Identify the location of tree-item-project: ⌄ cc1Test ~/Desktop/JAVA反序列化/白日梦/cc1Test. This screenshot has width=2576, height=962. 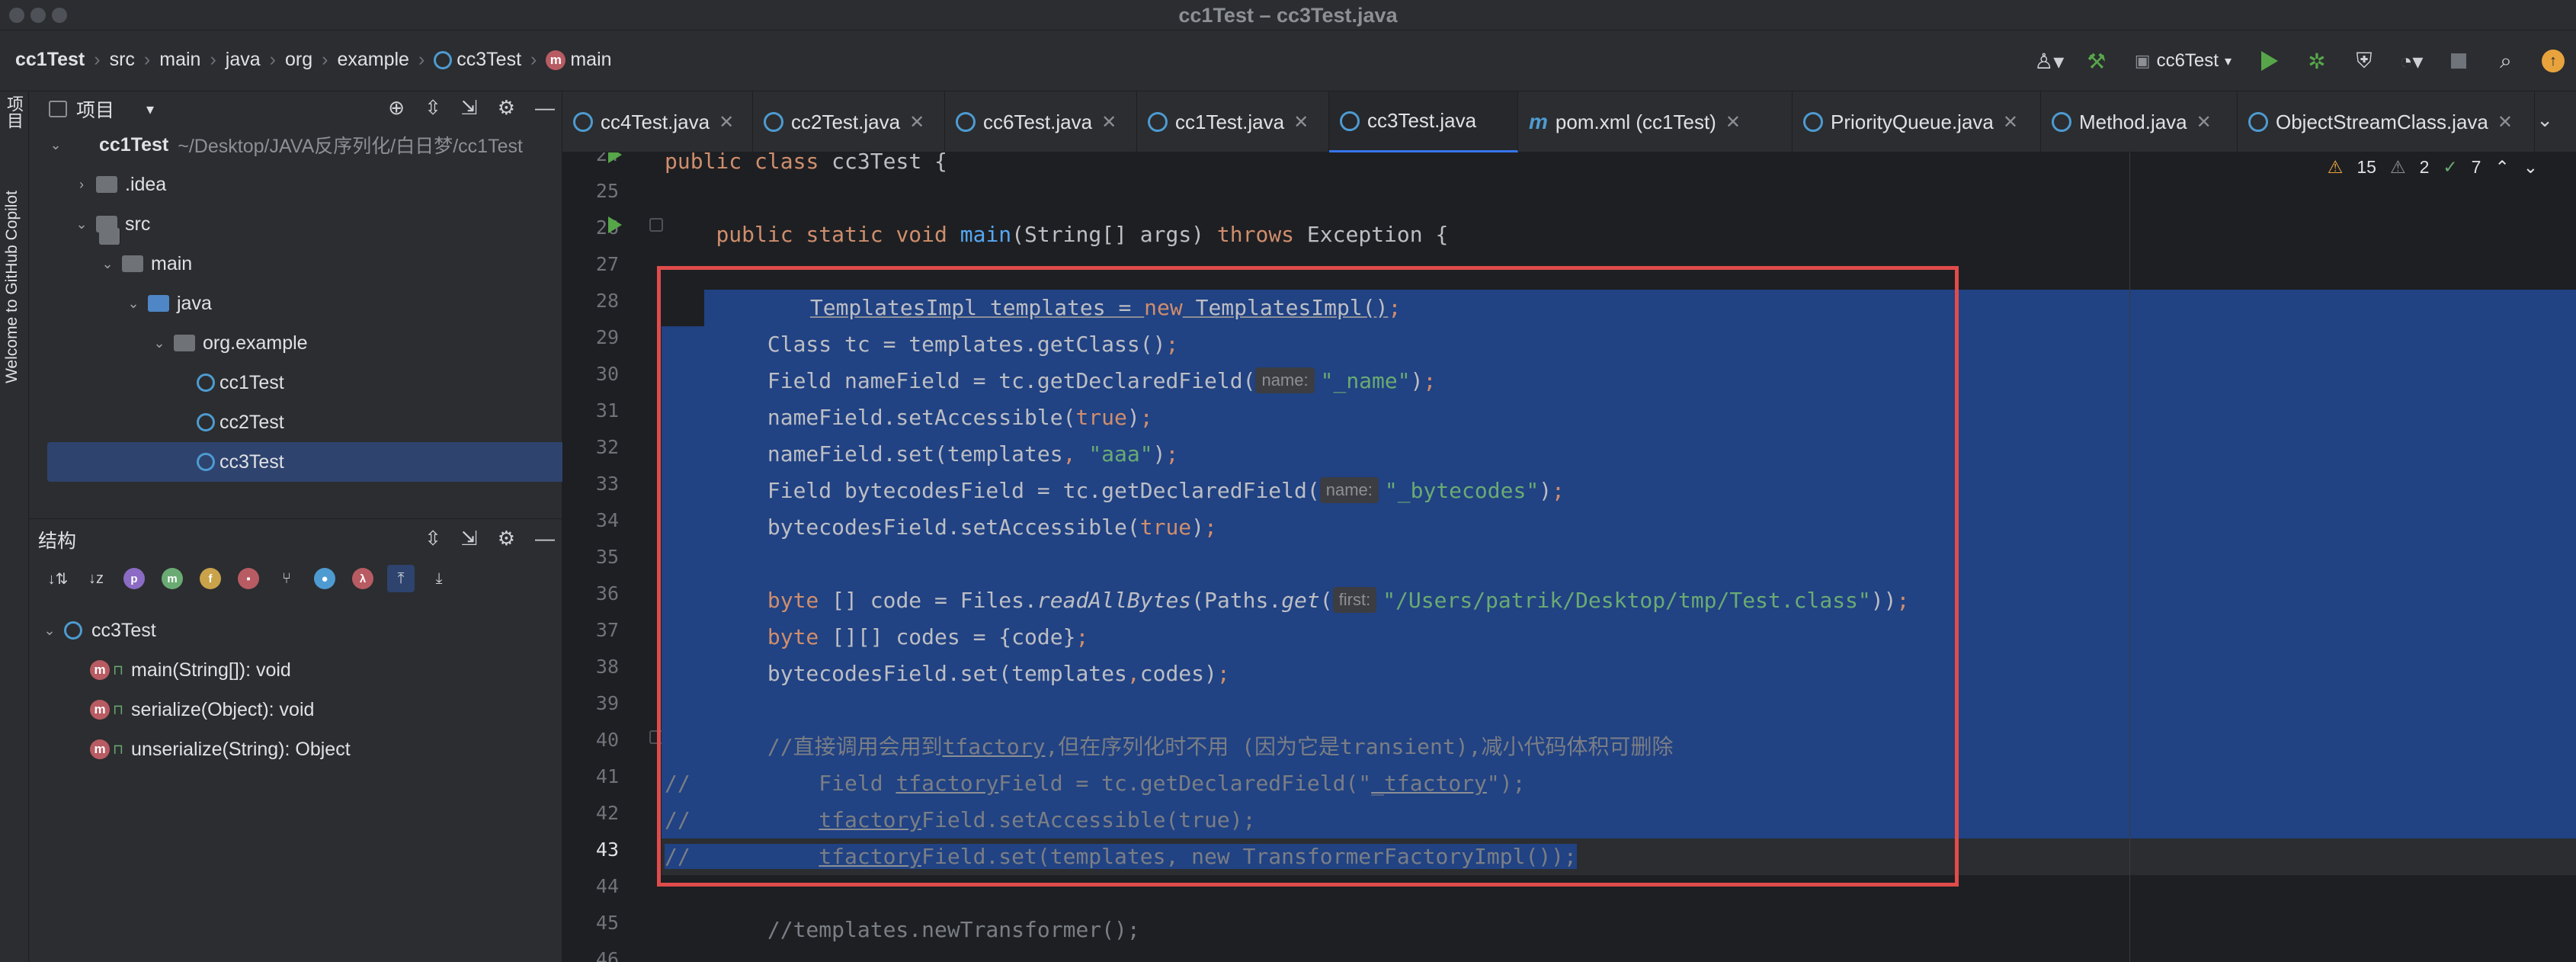
(295, 185).